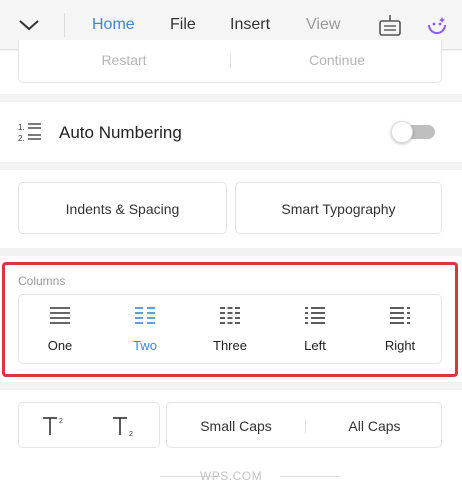  I want to click on three-columns-icon, so click(230, 315).